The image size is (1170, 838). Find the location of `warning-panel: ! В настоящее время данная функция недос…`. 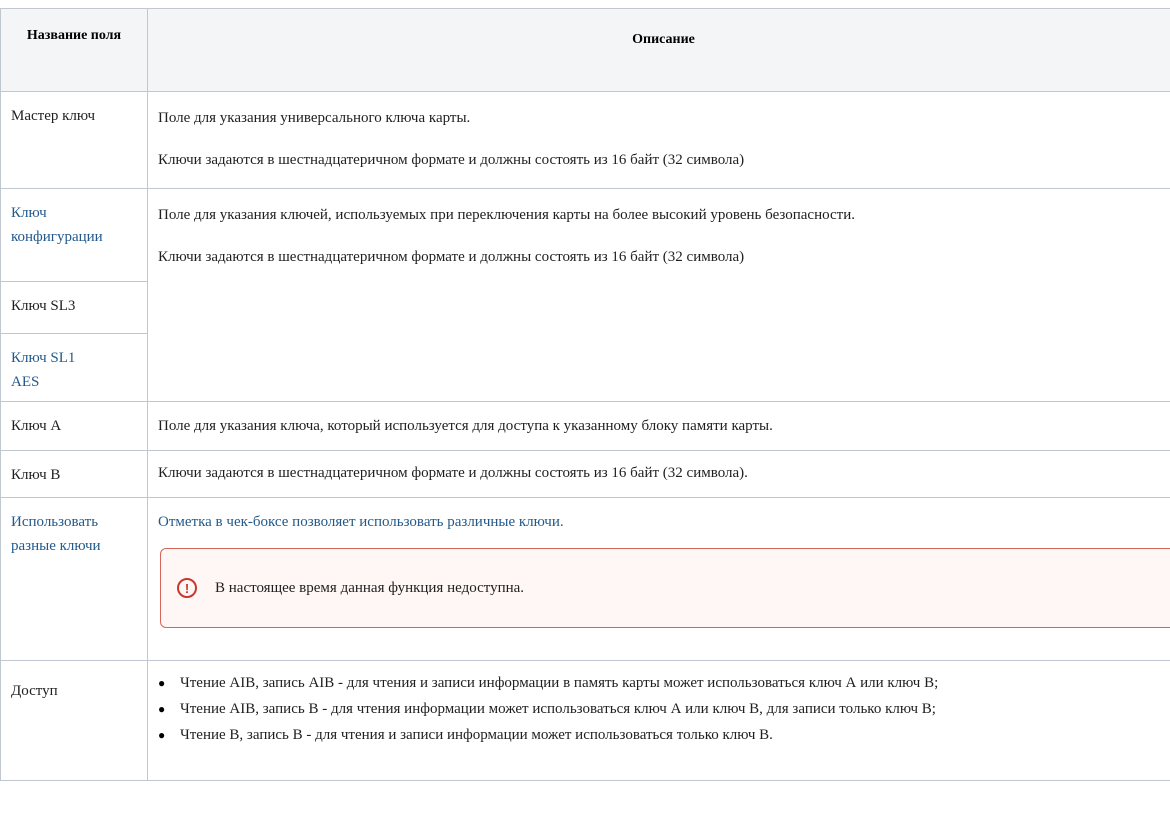

warning-panel: ! В настоящее время данная функция недос… is located at coordinates (665, 588).